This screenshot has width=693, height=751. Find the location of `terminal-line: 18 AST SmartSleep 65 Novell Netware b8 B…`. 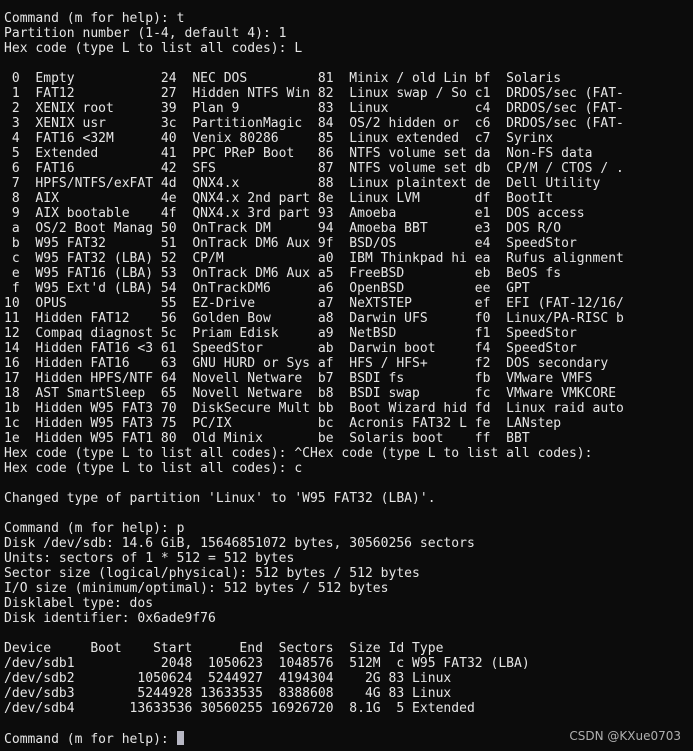

terminal-line: 18 AST SmartSleep 65 Novell Netware b8 B… is located at coordinates (310, 393).